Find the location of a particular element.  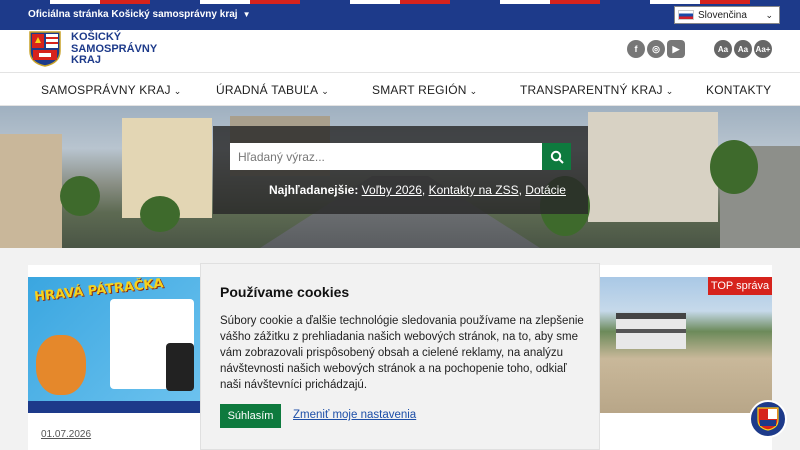

font-smaller-button: Aa is located at coordinates (723, 49).